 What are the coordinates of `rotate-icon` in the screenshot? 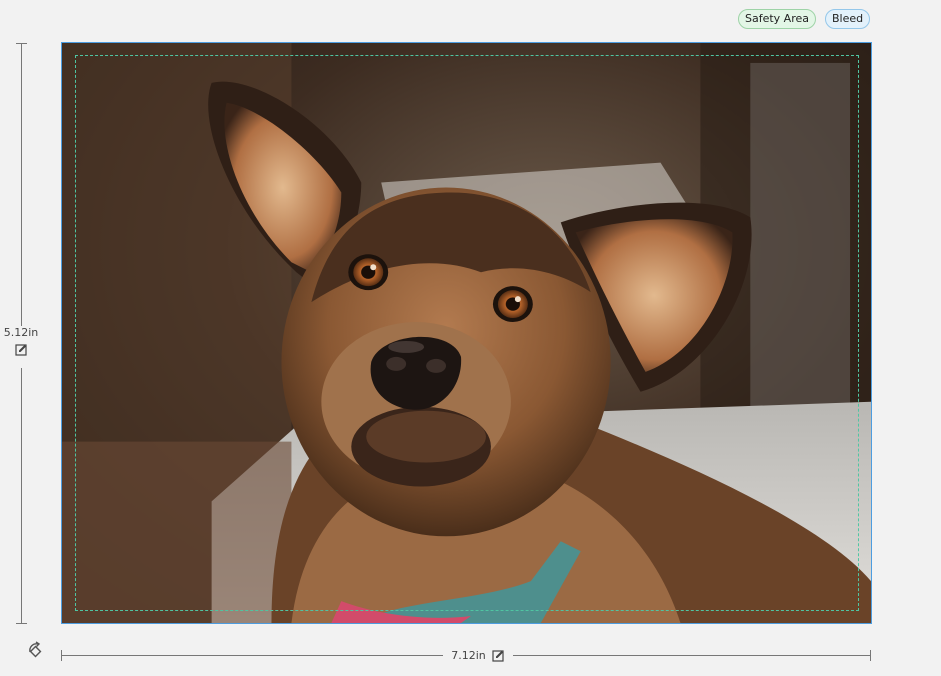 It's located at (36, 649).